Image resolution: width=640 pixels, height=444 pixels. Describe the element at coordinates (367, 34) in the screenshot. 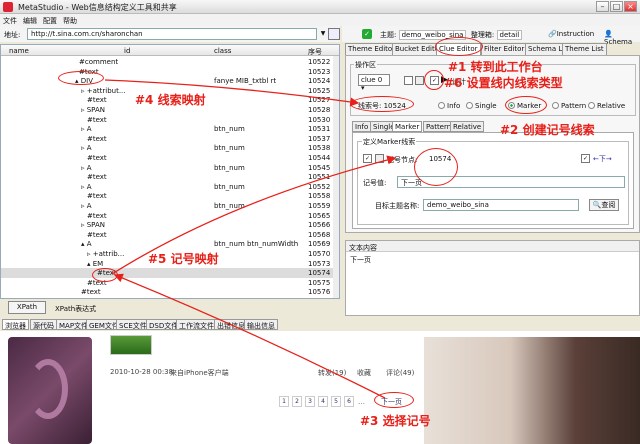

I see `check-icon: ✓` at that location.